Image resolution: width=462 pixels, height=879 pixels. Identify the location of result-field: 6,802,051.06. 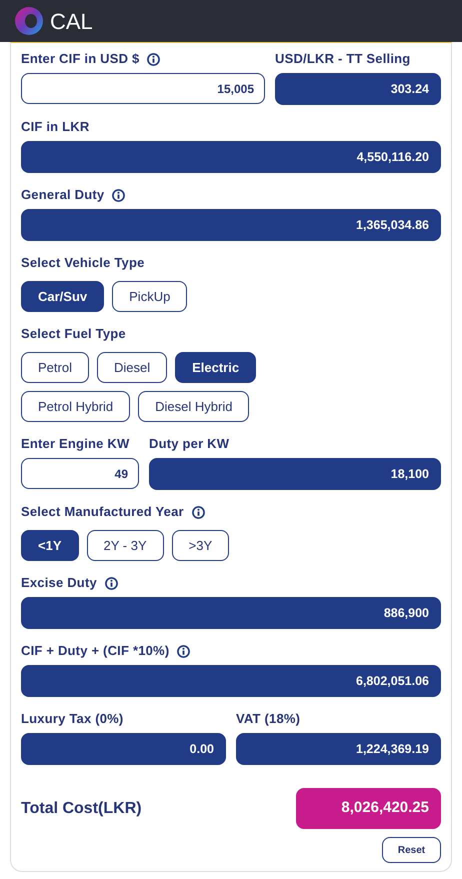
(231, 681).